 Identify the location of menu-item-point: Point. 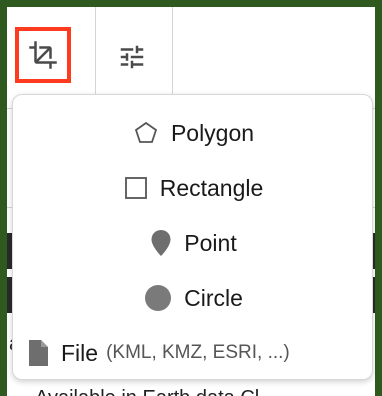
(193, 243).